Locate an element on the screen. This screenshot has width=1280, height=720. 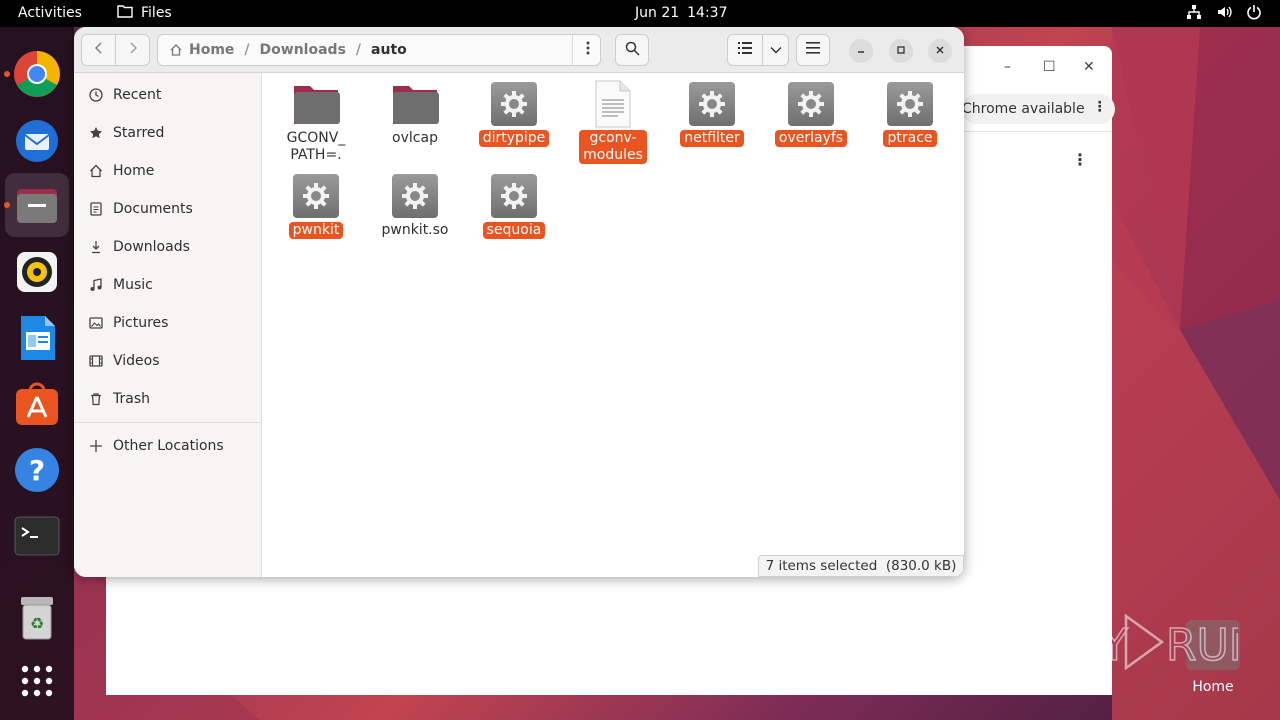
chevron-down-icon is located at coordinates (776, 50).